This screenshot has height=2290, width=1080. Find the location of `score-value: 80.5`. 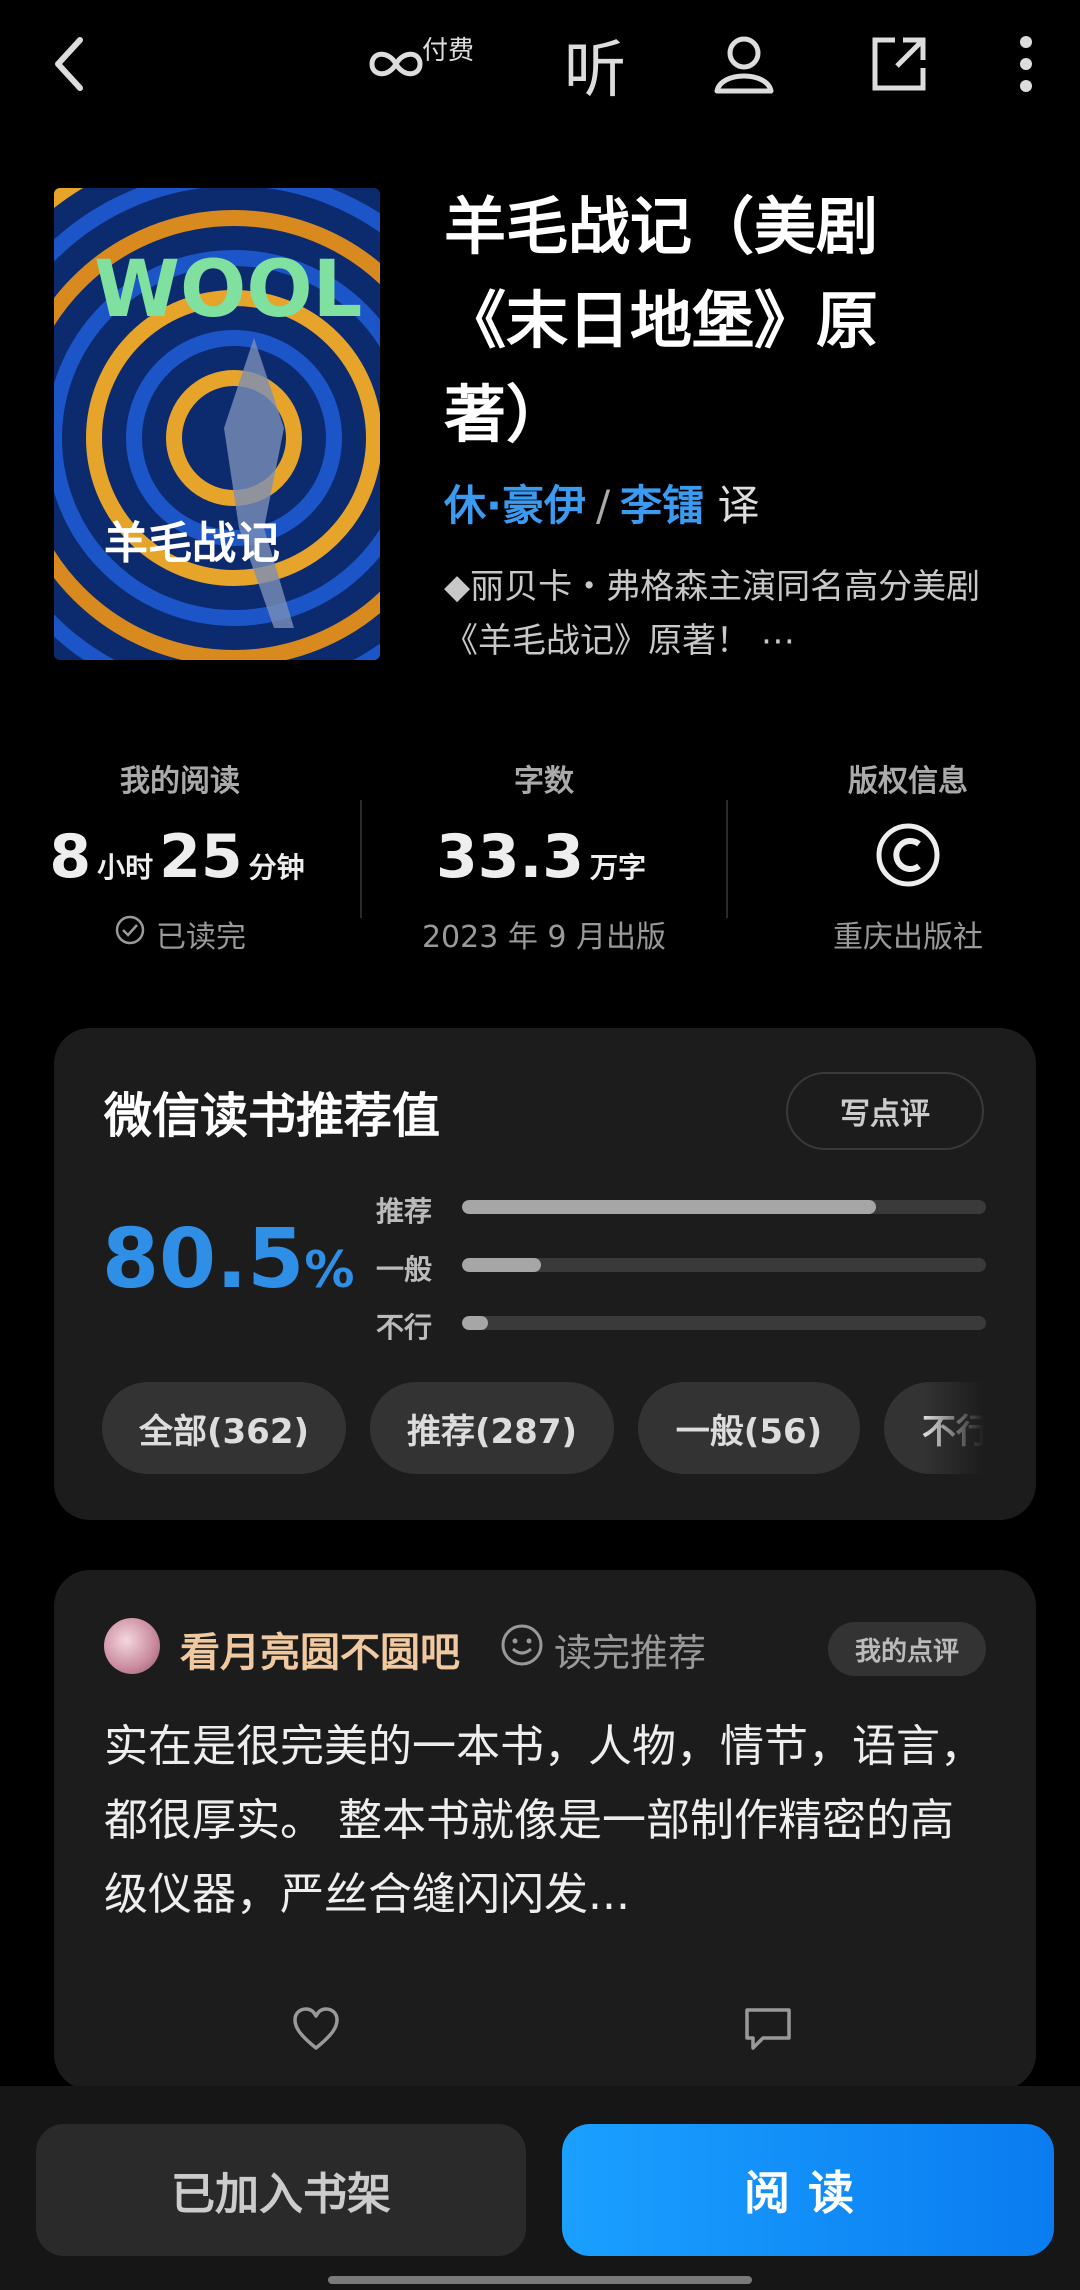

score-value: 80.5 is located at coordinates (203, 1259).